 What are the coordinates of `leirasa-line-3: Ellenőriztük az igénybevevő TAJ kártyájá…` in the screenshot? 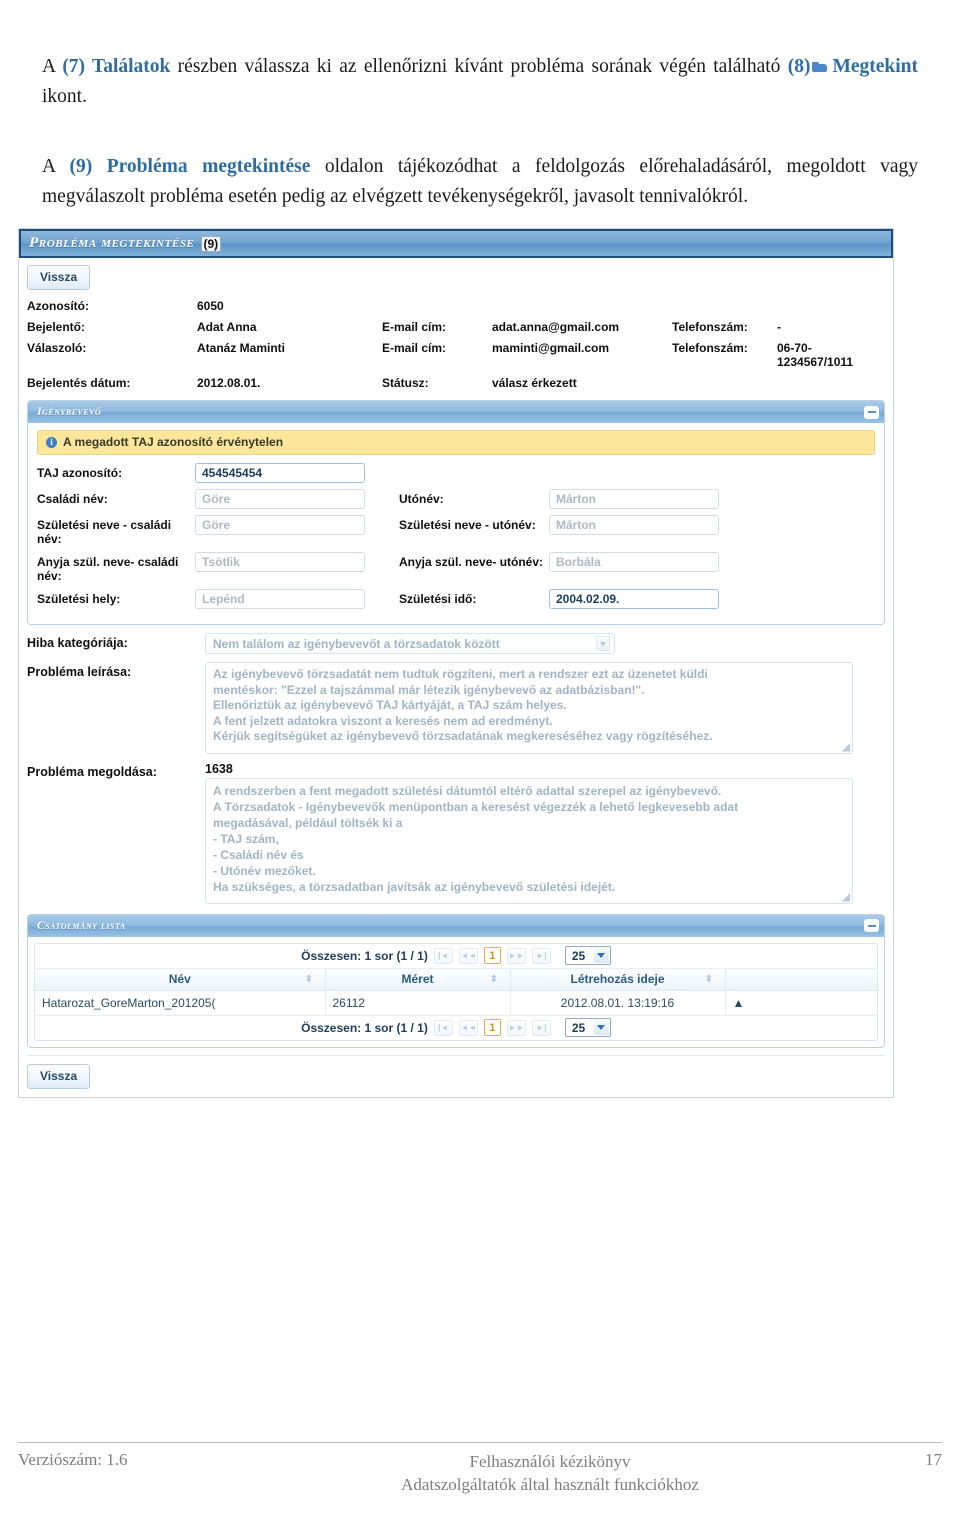 It's located at (390, 705).